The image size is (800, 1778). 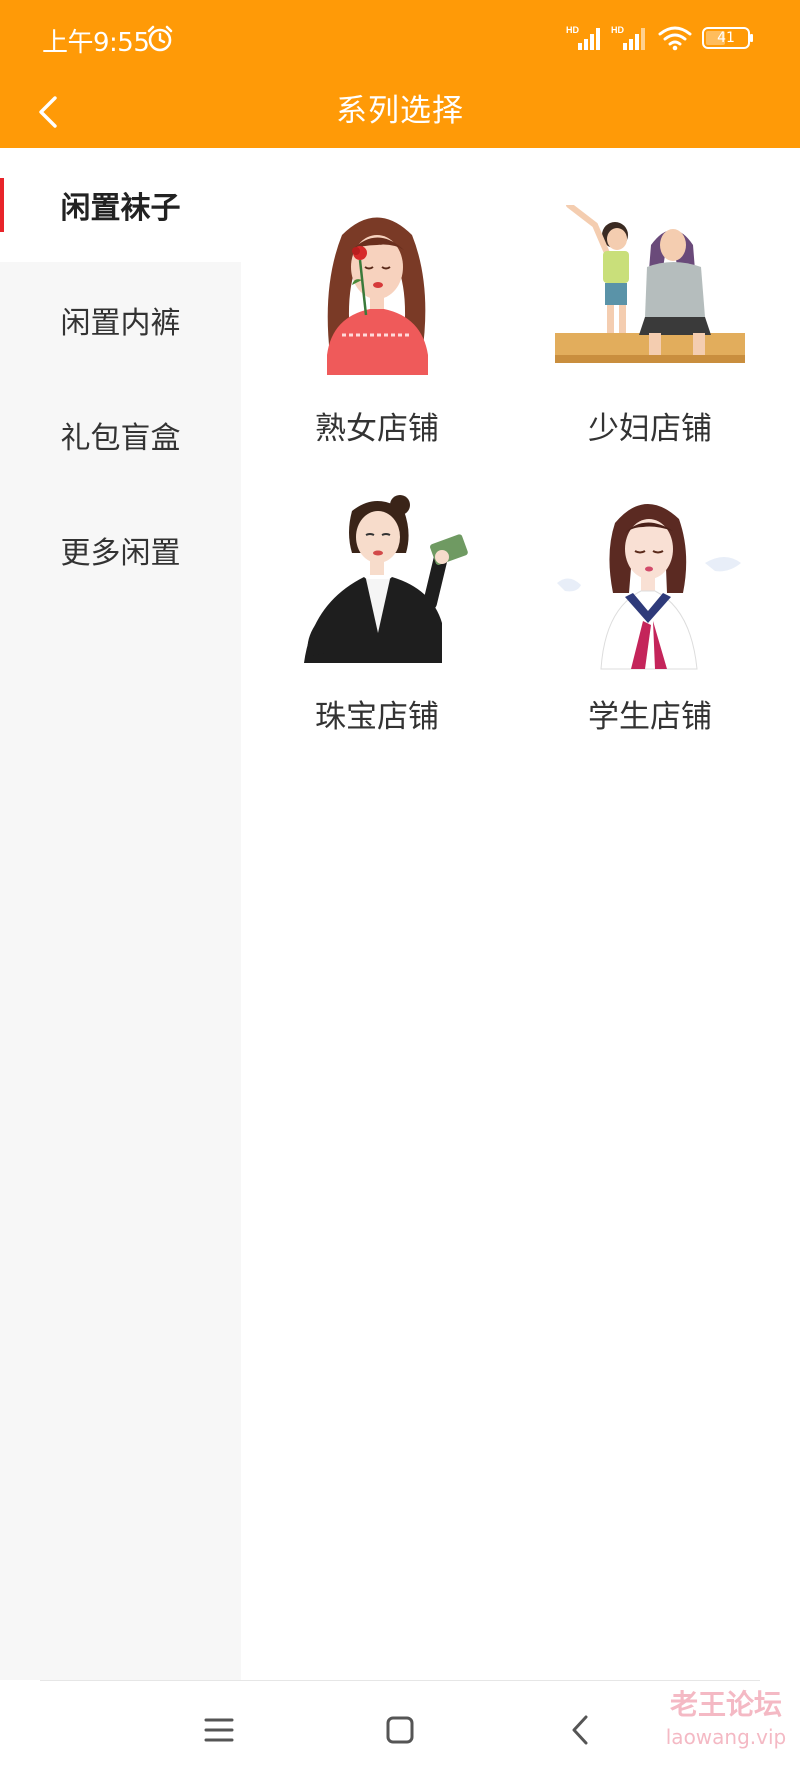 What do you see at coordinates (581, 1730) in the screenshot?
I see `back-icon` at bounding box center [581, 1730].